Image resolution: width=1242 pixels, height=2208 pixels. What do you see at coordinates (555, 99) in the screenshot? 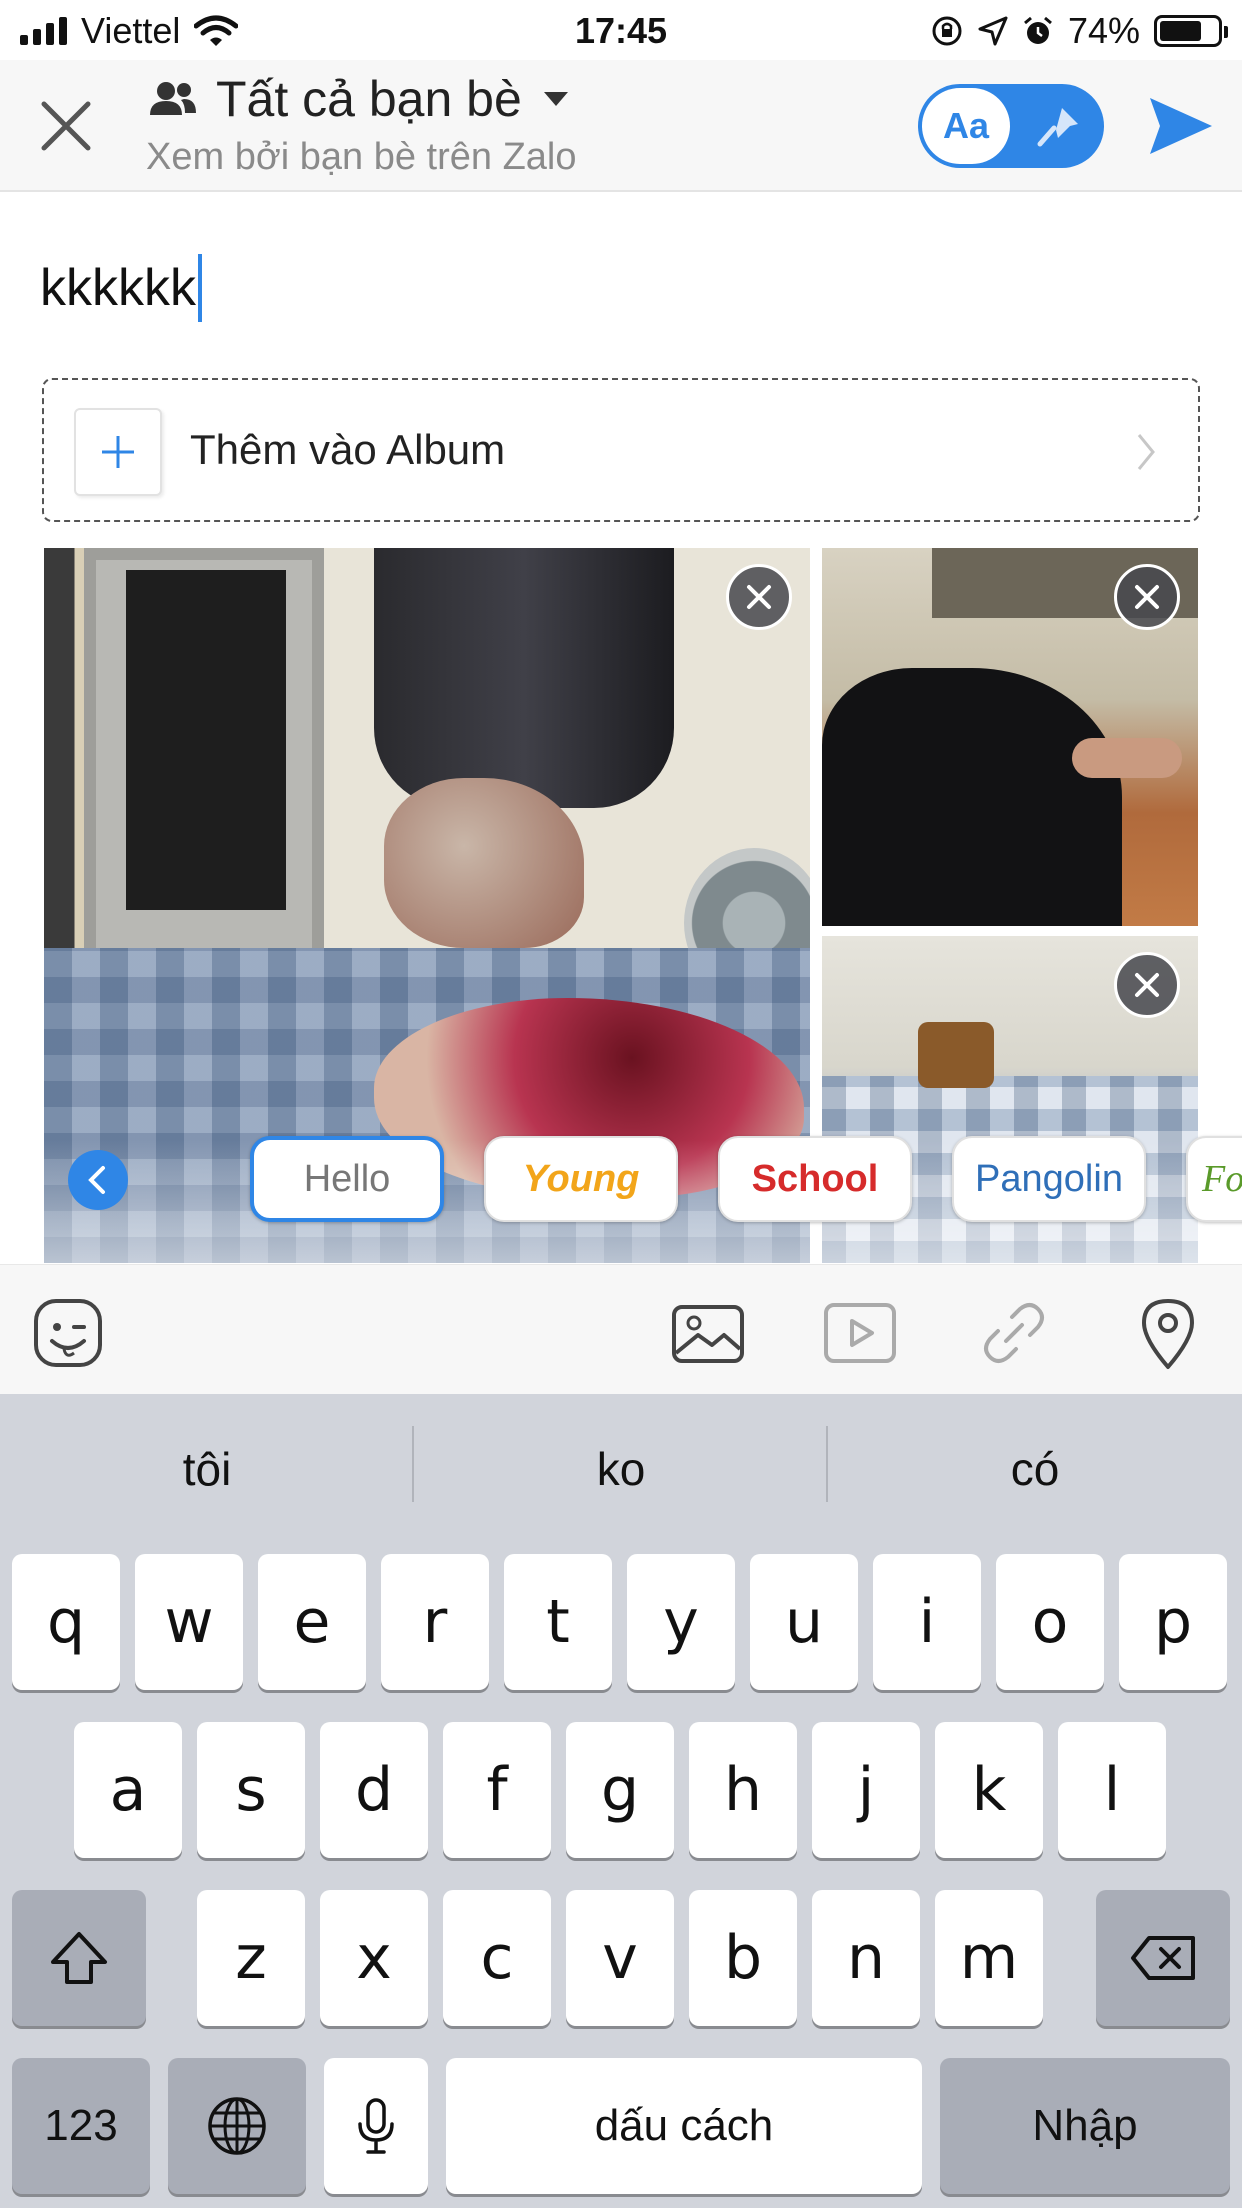
I see `chevron-down-icon` at bounding box center [555, 99].